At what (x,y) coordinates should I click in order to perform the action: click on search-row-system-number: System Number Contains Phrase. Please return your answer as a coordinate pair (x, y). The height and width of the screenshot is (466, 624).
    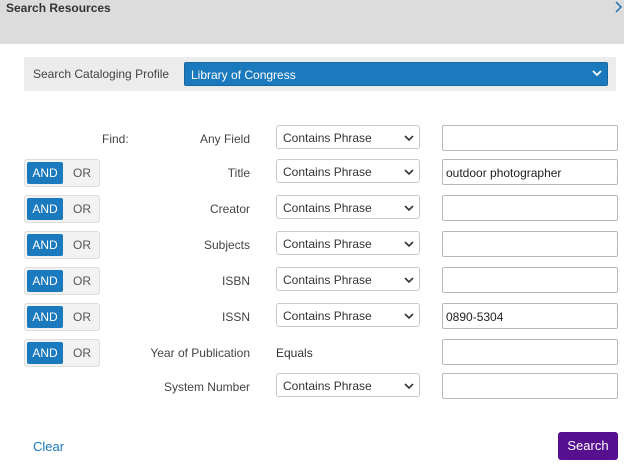
    Looking at the image, I should click on (312, 386).